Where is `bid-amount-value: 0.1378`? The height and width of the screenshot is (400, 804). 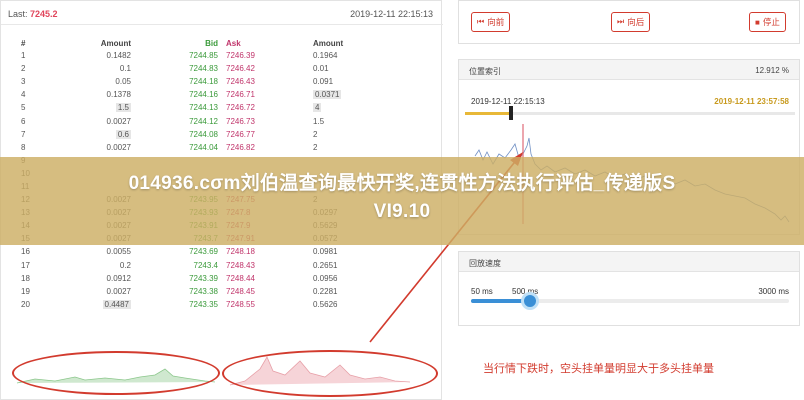
bid-amount-value: 0.1378 is located at coordinates (118, 95).